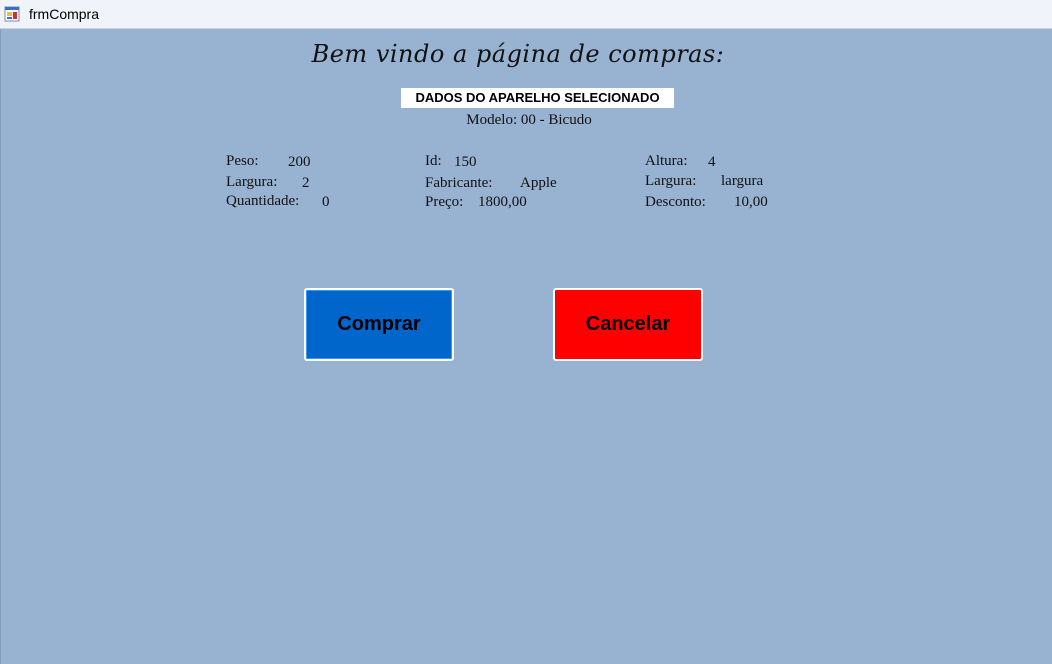 This screenshot has width=1052, height=664. I want to click on altura-value: 4, so click(712, 162).